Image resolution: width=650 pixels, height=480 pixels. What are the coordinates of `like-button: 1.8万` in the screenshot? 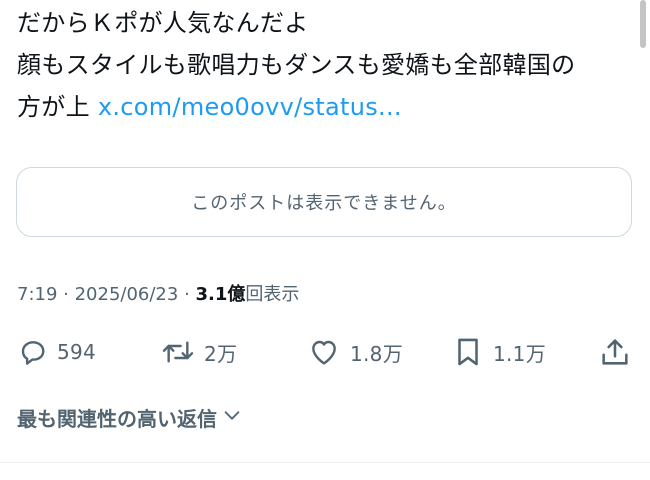 It's located at (354, 352).